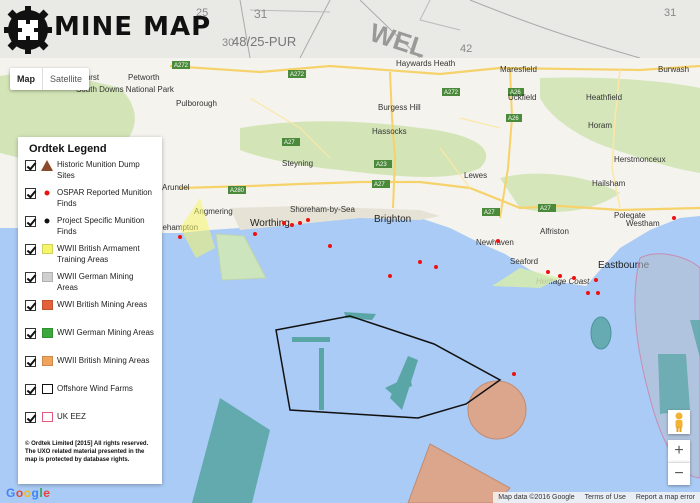 The image size is (700, 503). Describe the element at coordinates (604, 97) in the screenshot. I see `town-label: Heathfield` at that location.